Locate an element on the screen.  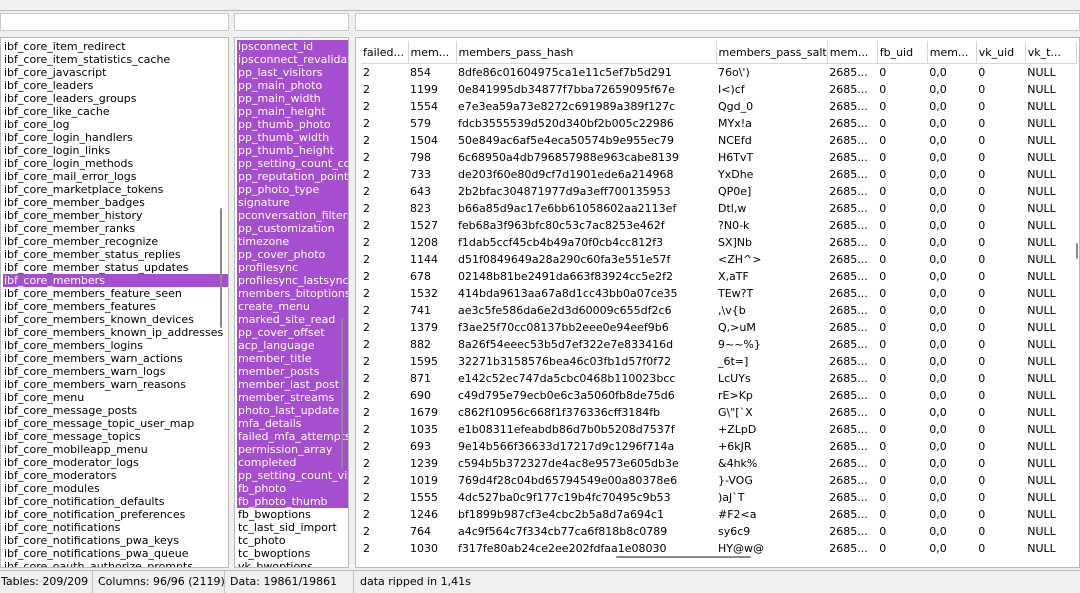
column-item-selected: profilesync is located at coordinates (292, 267).